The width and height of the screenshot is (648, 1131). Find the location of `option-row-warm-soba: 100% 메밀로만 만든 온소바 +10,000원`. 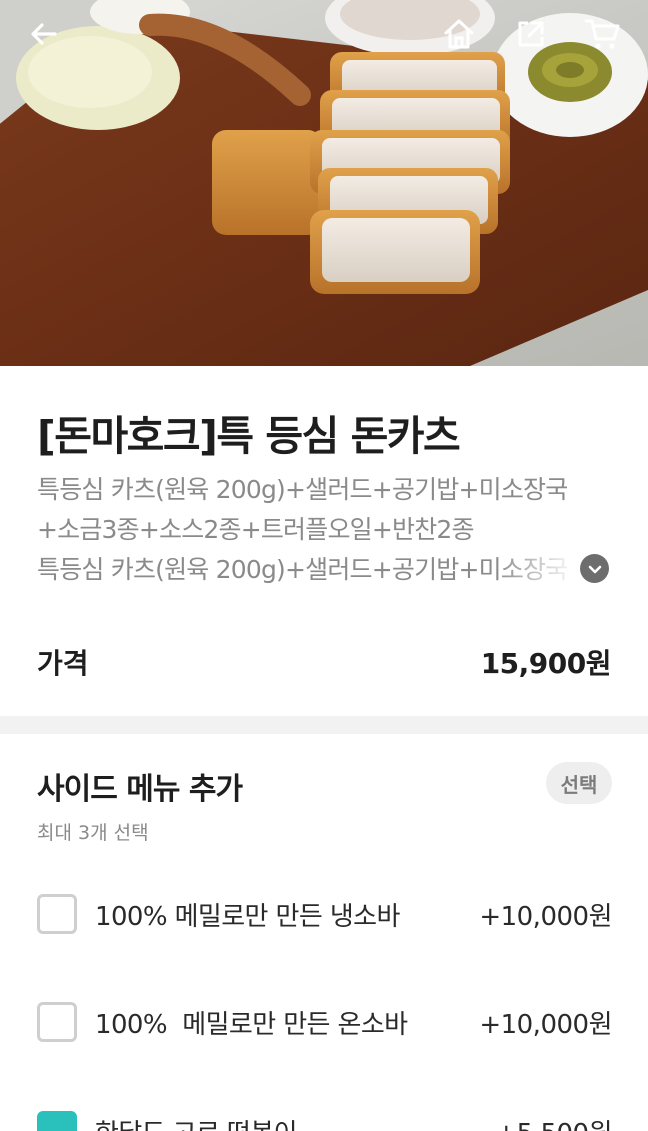

option-row-warm-soba: 100% 메밀로만 만든 온소바 +10,000원 is located at coordinates (324, 1021).